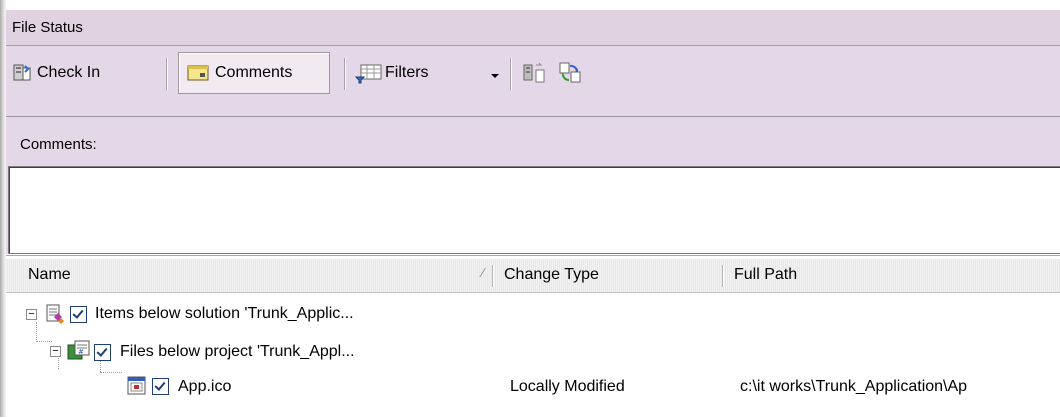  What do you see at coordinates (407, 72) in the screenshot?
I see `filters-label: Filters` at bounding box center [407, 72].